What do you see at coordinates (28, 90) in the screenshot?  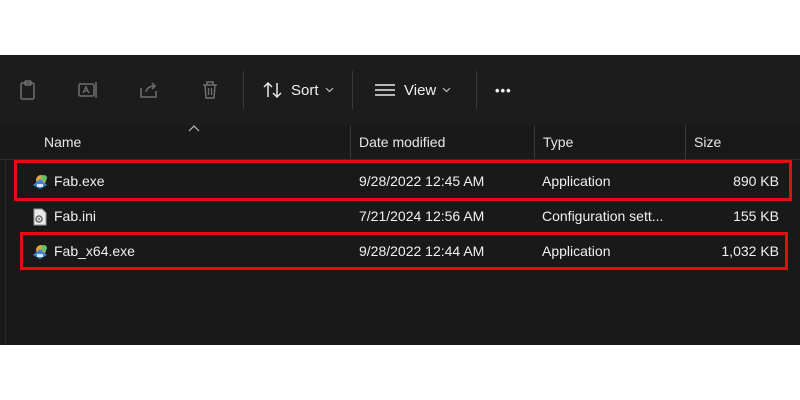 I see `paste-icon` at bounding box center [28, 90].